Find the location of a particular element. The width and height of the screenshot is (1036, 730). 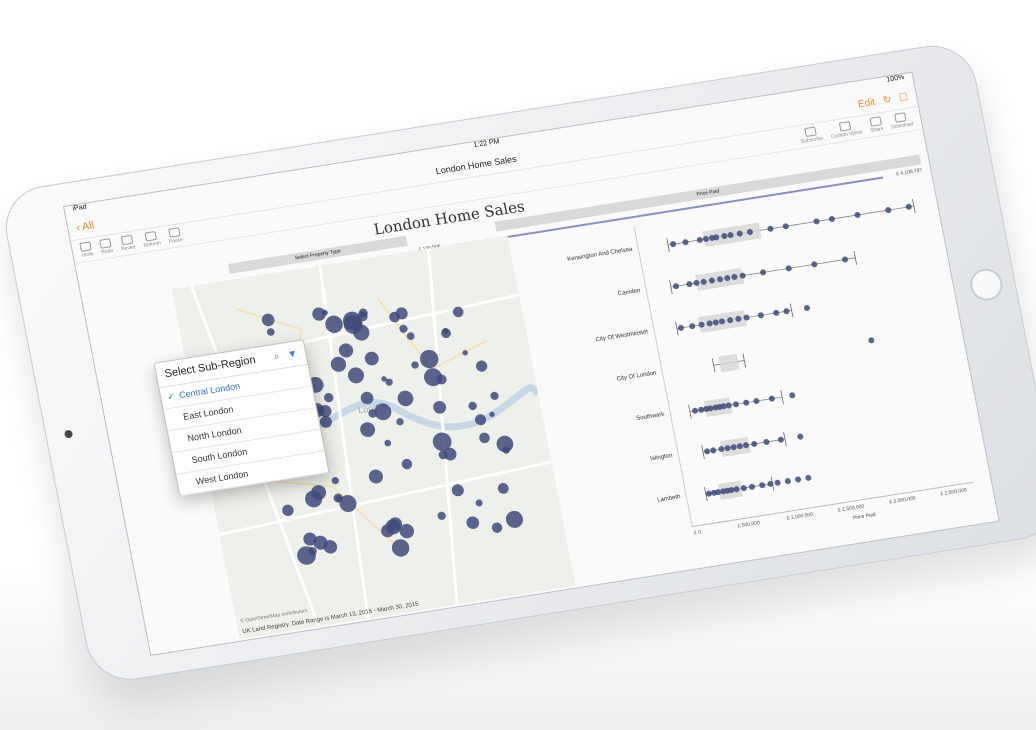

undo-icon is located at coordinates (86, 246).